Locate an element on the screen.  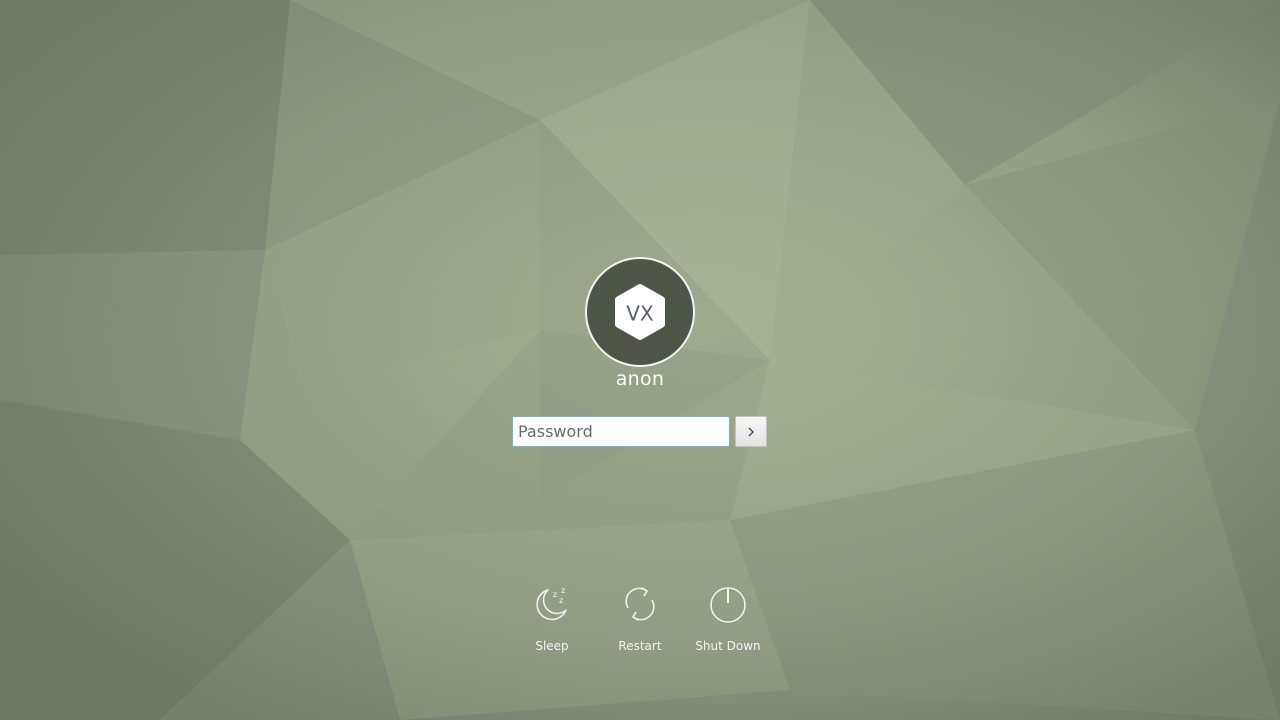
user-hexagon-icon: VX is located at coordinates (640, 312).